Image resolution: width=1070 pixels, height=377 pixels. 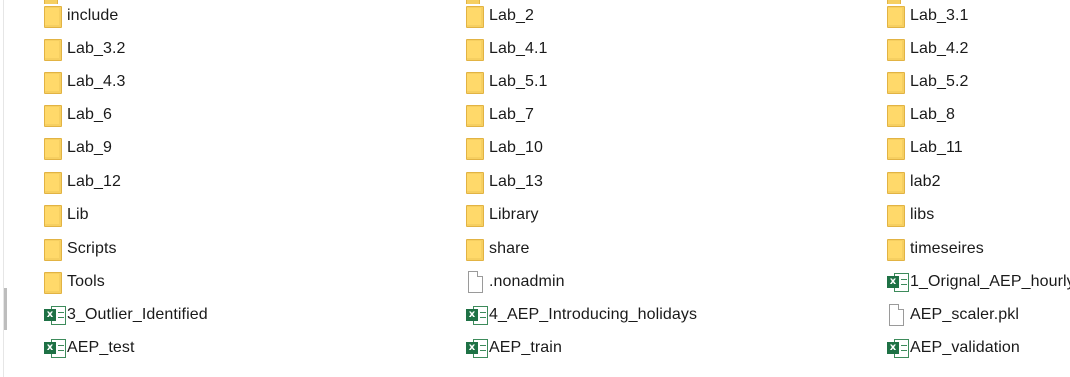 What do you see at coordinates (509, 248) in the screenshot?
I see `file-name: share` at bounding box center [509, 248].